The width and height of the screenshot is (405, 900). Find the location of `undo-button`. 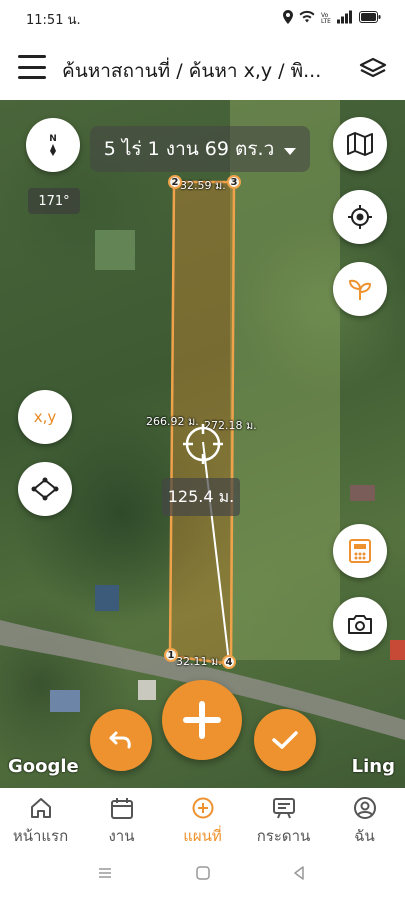

undo-button is located at coordinates (121, 740).